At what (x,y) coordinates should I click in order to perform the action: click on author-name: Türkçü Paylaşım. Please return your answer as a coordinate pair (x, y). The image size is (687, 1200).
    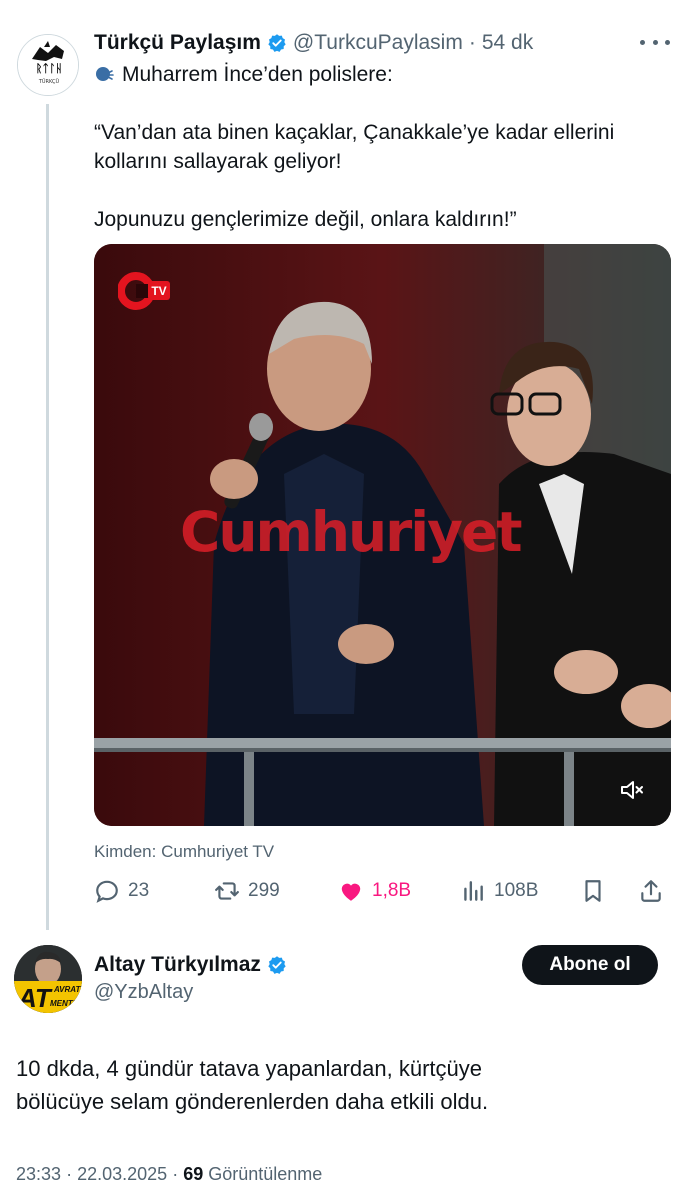
    Looking at the image, I should click on (177, 43).